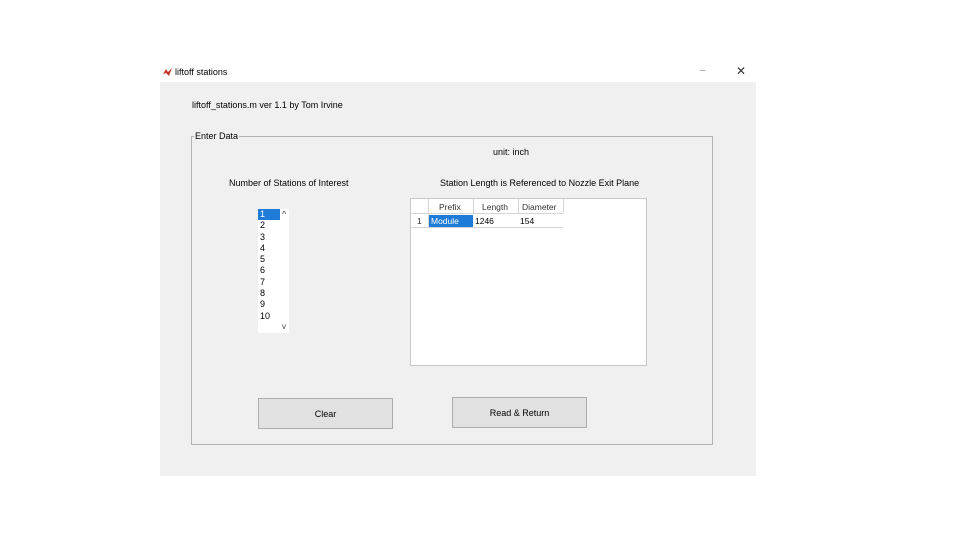 Image resolution: width=960 pixels, height=540 pixels. What do you see at coordinates (495, 207) in the screenshot?
I see `column-header-length: Length` at bounding box center [495, 207].